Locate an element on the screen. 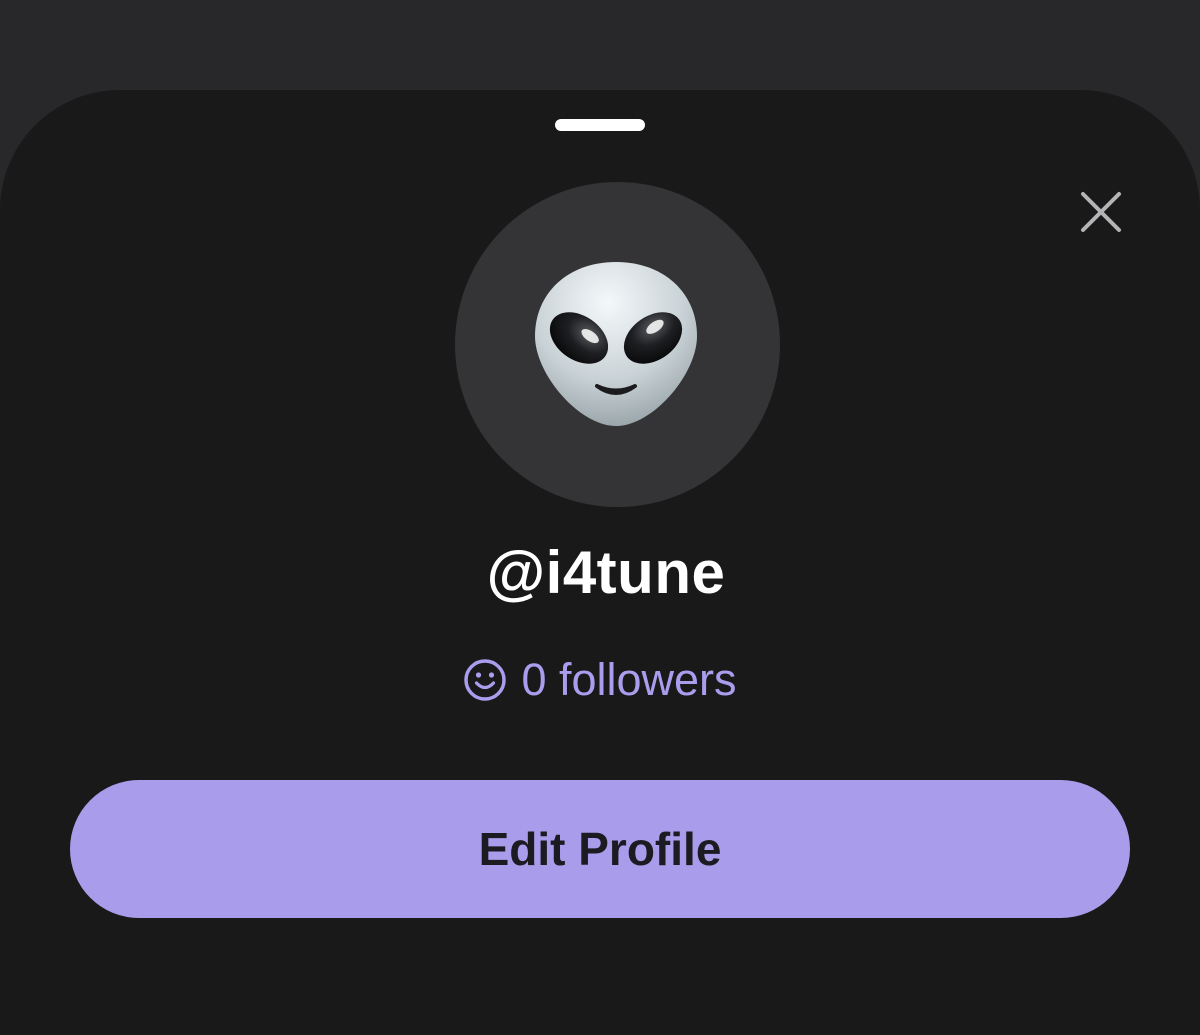  followers-label: 0 followers is located at coordinates (629, 679).